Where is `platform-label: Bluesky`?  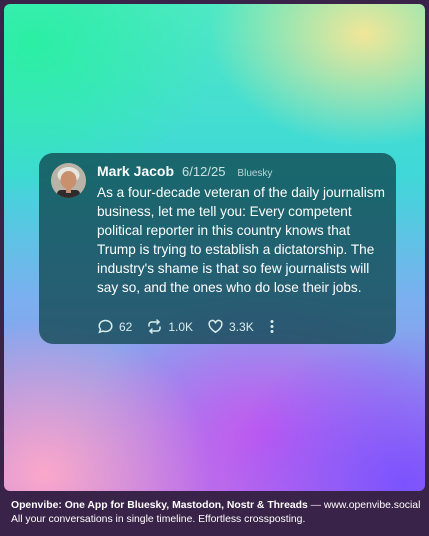 platform-label: Bluesky is located at coordinates (255, 173).